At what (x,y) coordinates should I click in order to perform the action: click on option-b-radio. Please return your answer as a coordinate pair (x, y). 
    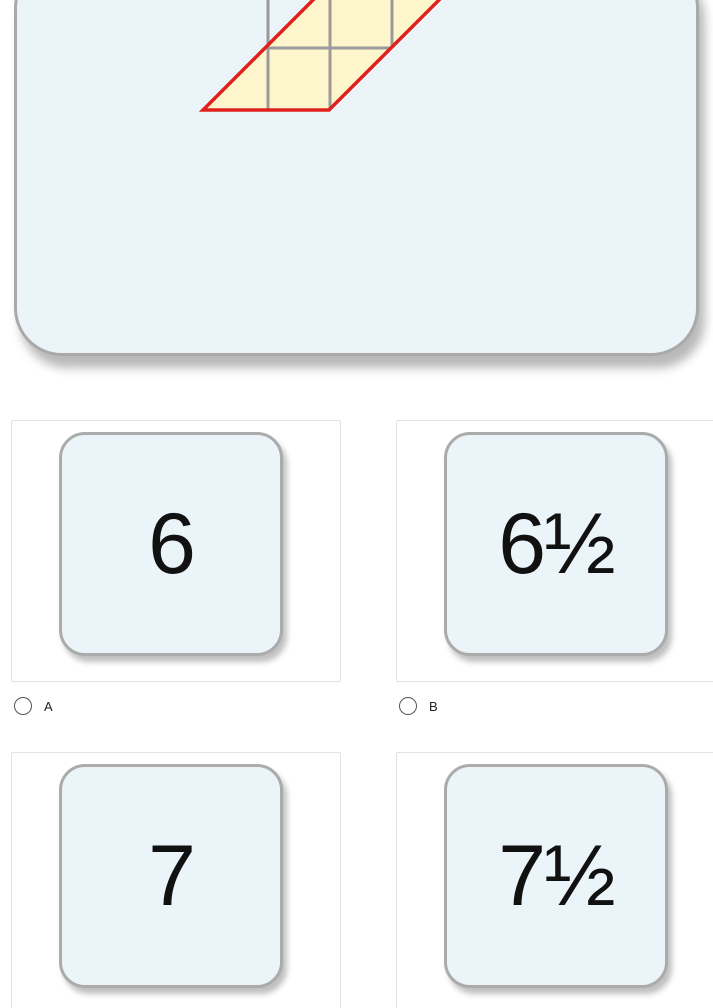
    Looking at the image, I should click on (408, 706).